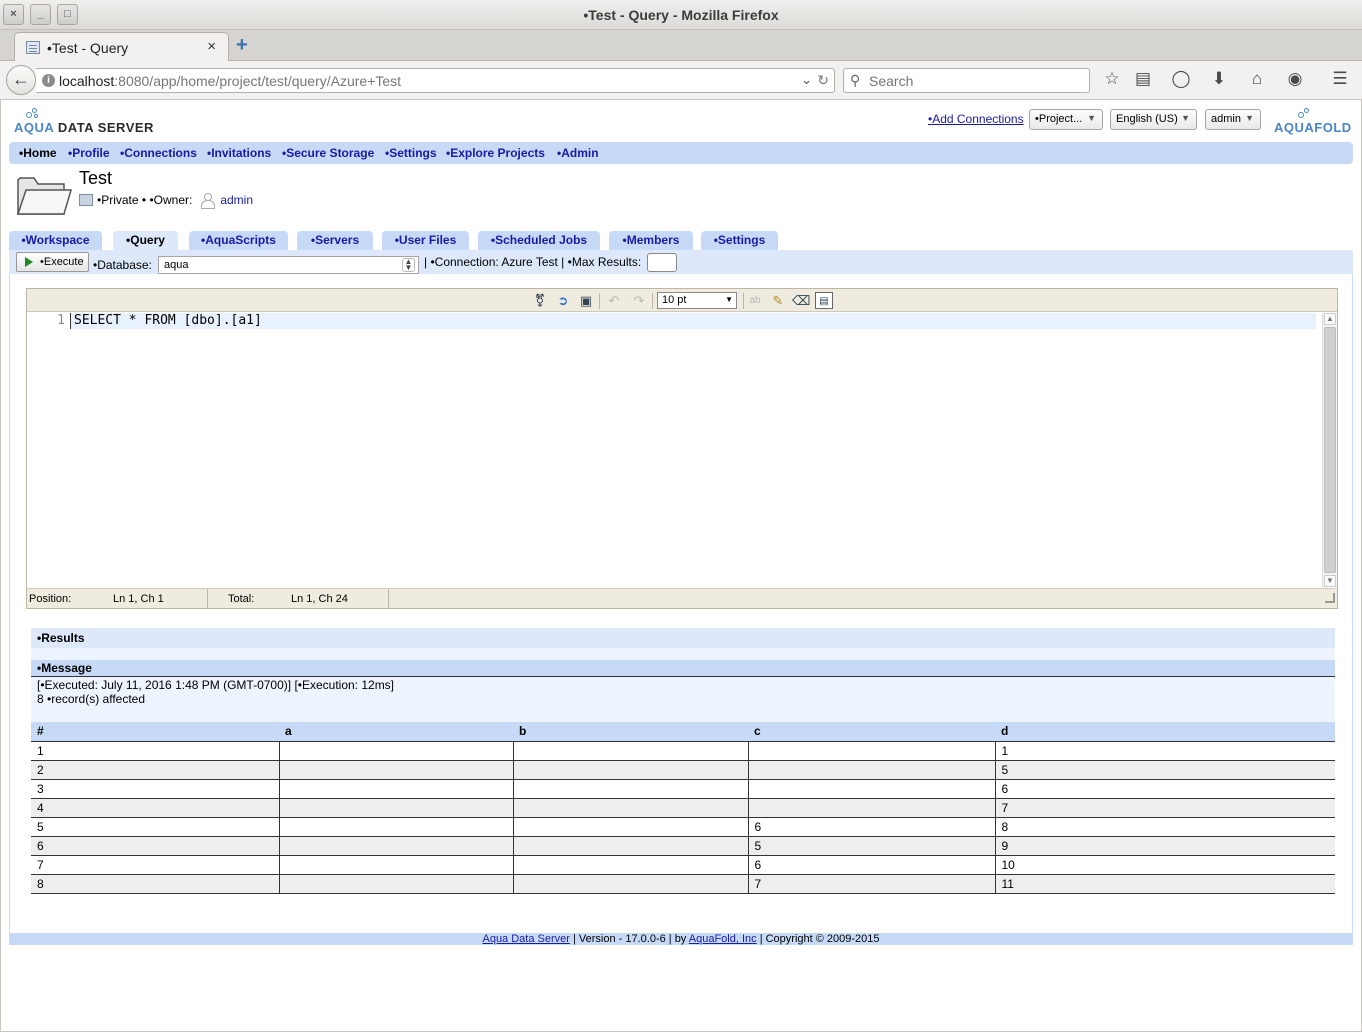 This screenshot has width=1362, height=1032. I want to click on editor-scrollbar: ▲ ▼, so click(1329, 450).